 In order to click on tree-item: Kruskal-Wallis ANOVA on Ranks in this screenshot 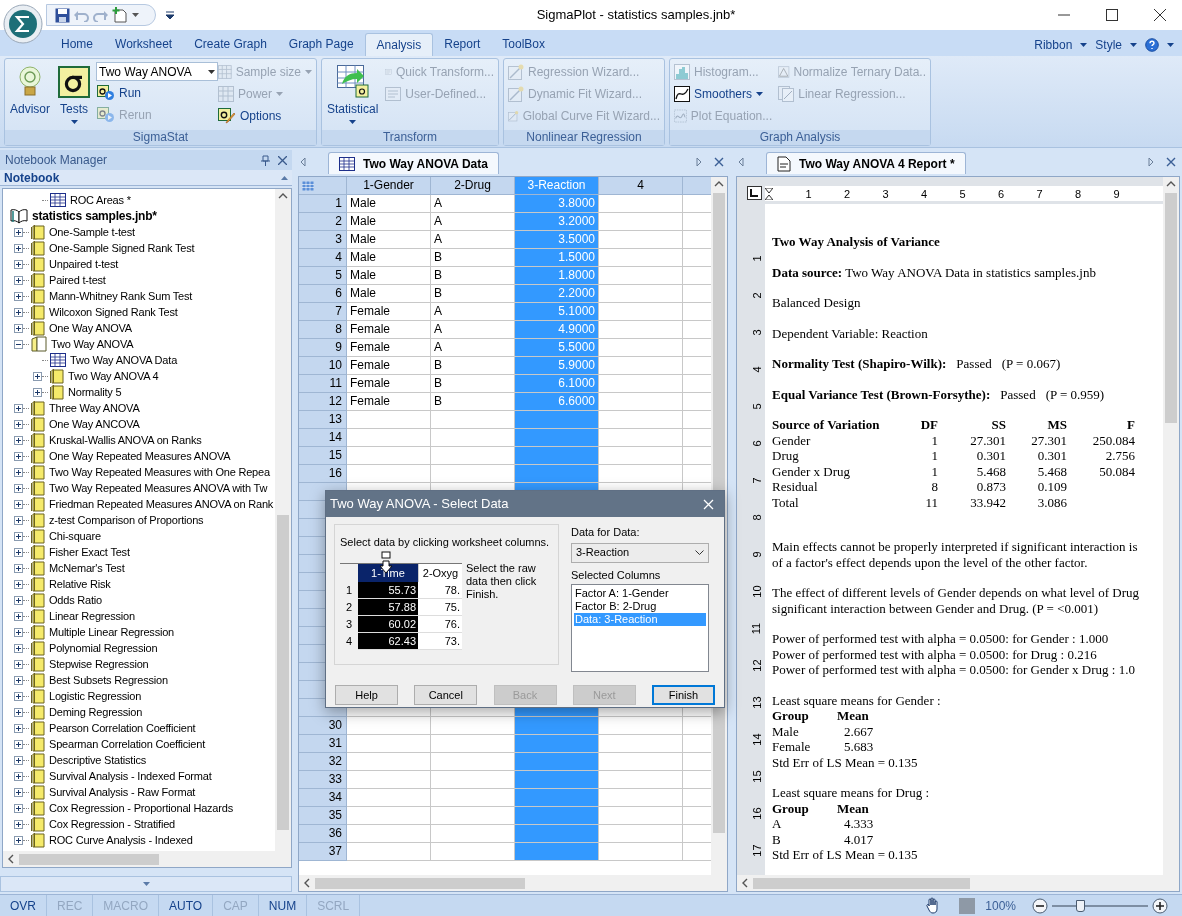, I will do `click(125, 440)`.